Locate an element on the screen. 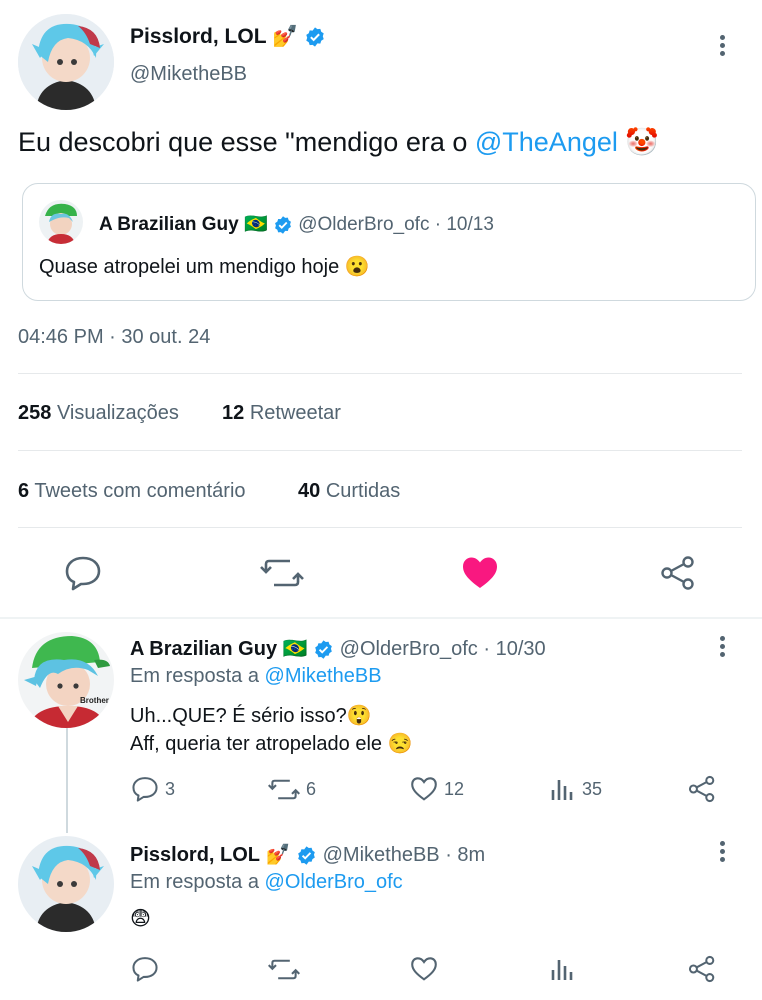  avatar-caption: Brother is located at coordinates (94, 700).